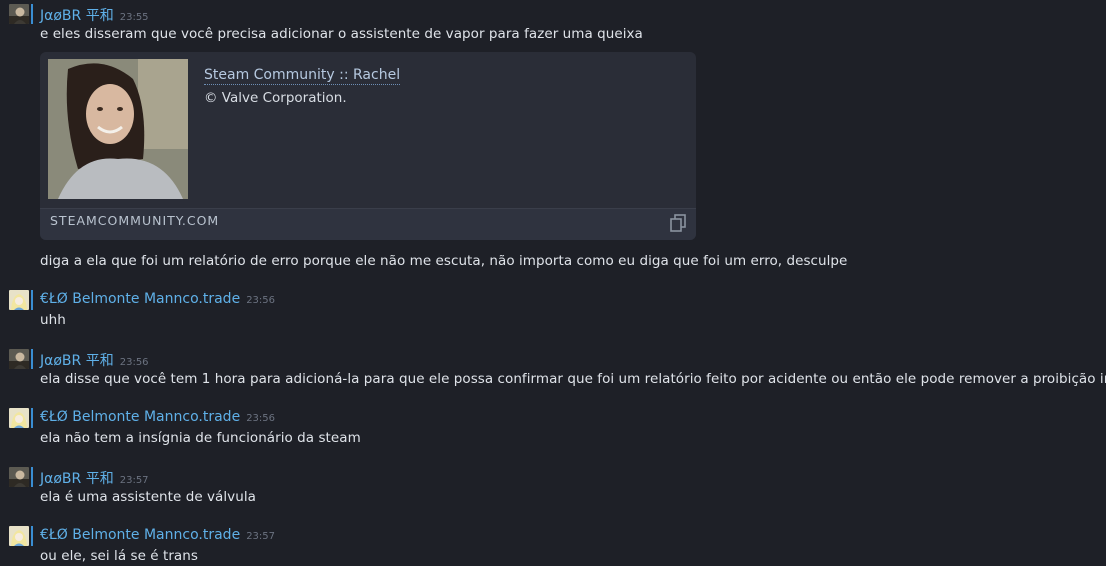  Describe the element at coordinates (134, 17) in the screenshot. I see `message-timestamp: 23:55` at that location.